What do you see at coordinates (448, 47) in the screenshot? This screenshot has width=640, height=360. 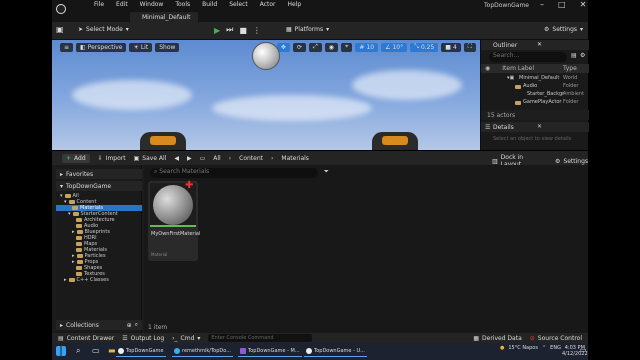 I see `camera-icon: ■` at bounding box center [448, 47].